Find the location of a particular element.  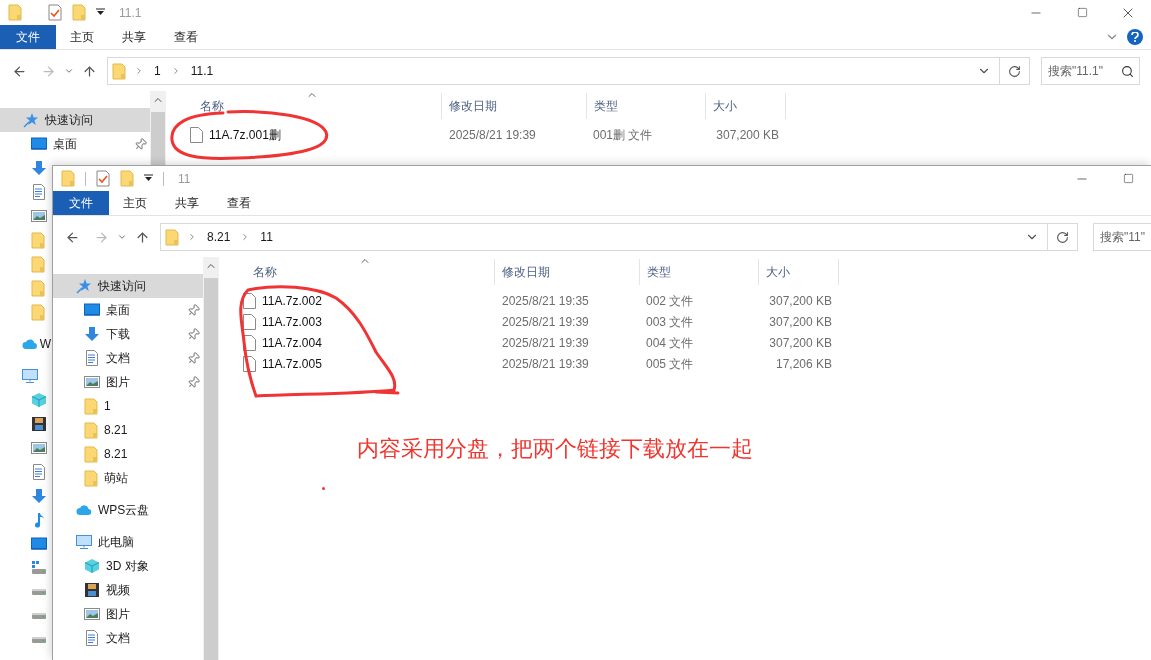

sidebar-item: 3D 对象 is located at coordinates (128, 566).